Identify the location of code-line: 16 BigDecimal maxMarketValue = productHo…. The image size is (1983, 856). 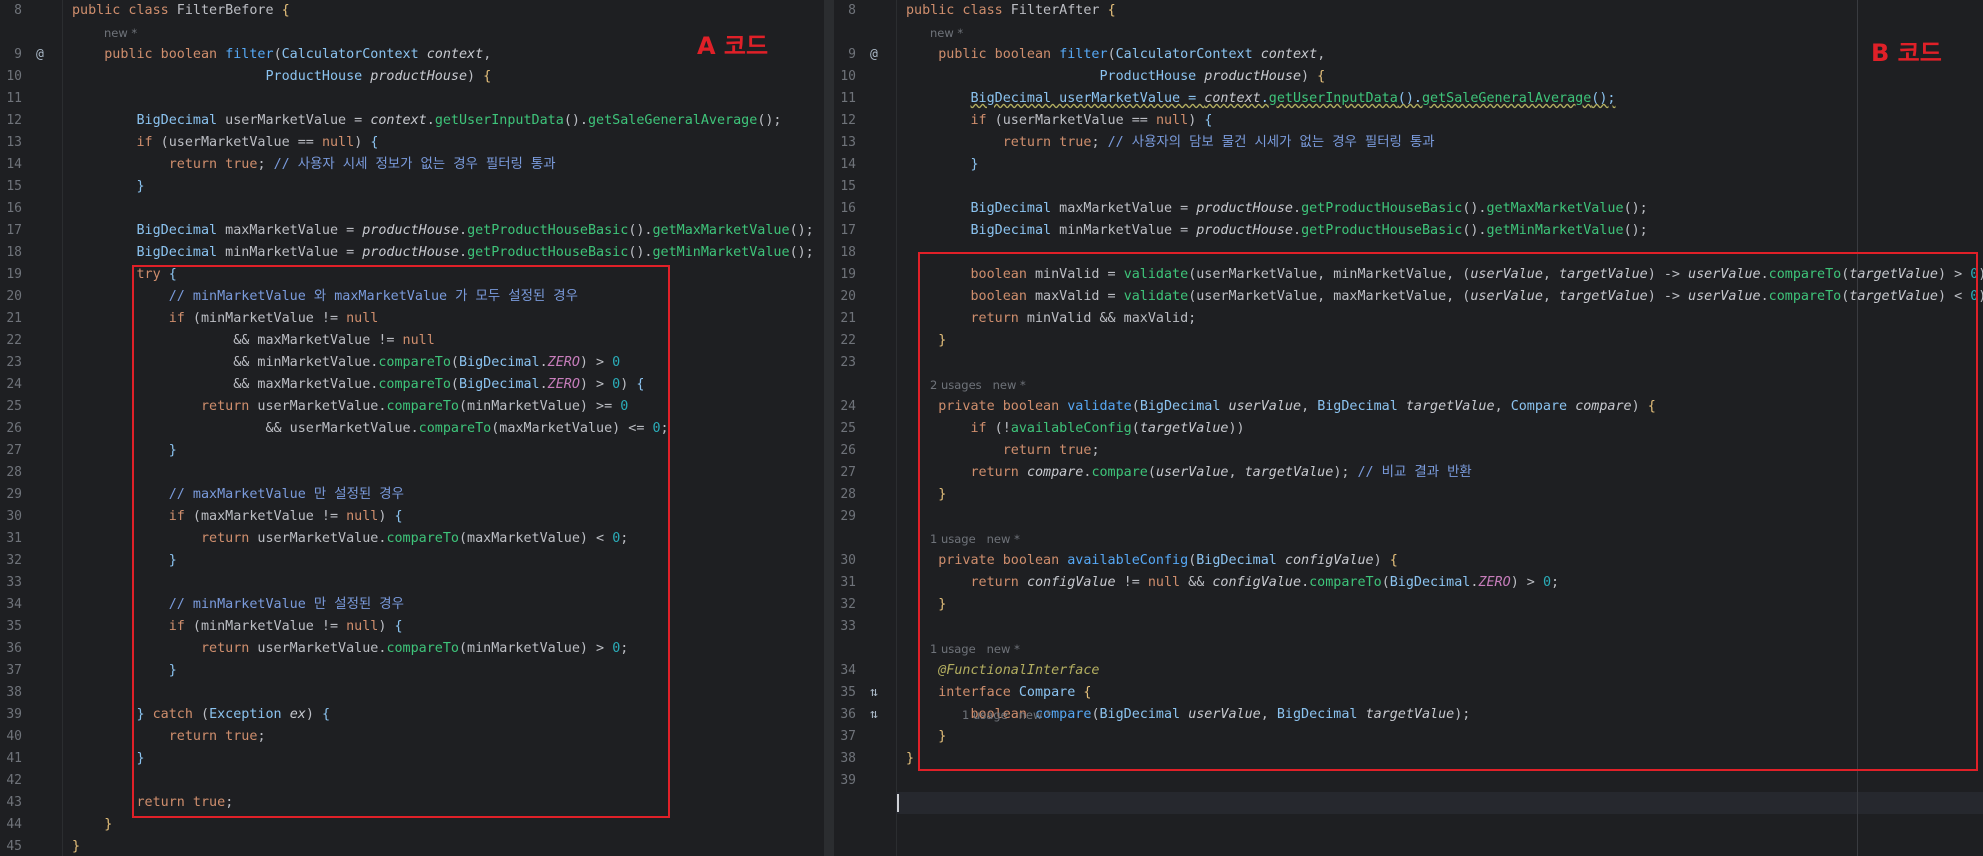
(1408, 209).